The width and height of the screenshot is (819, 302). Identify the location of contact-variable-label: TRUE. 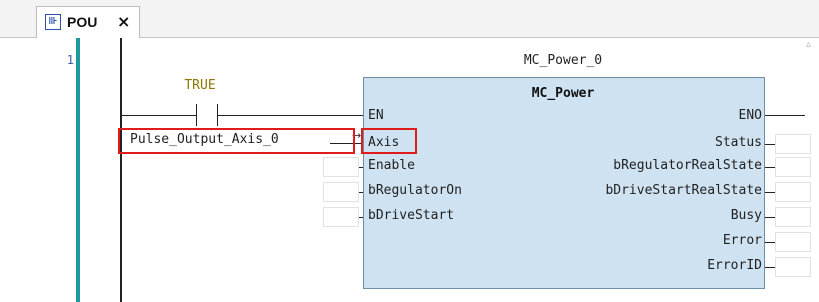
(200, 85).